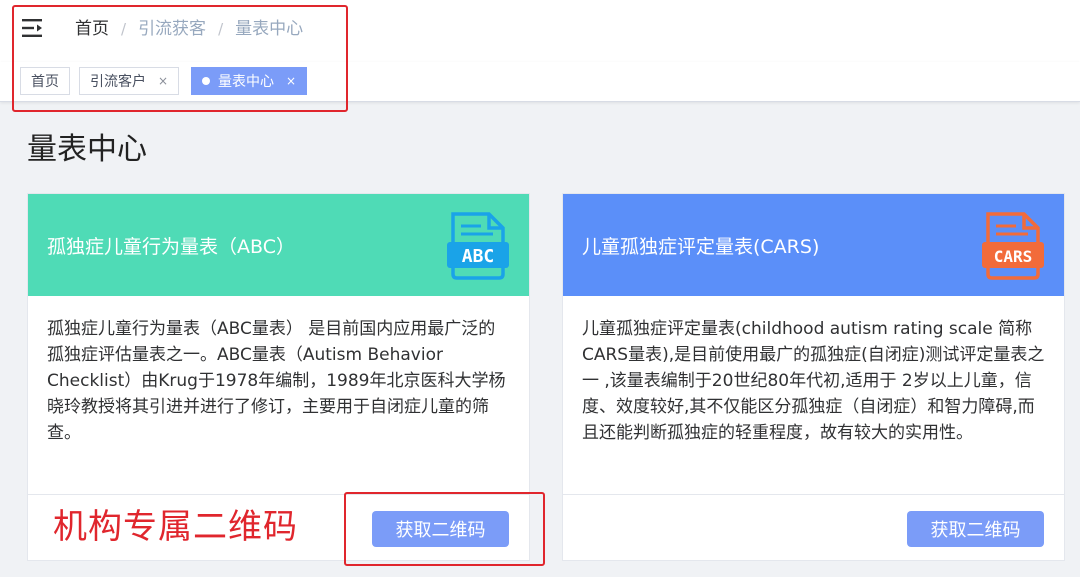  Describe the element at coordinates (975, 529) in the screenshot. I see `get-qrcode-button: 获取二维码` at that location.